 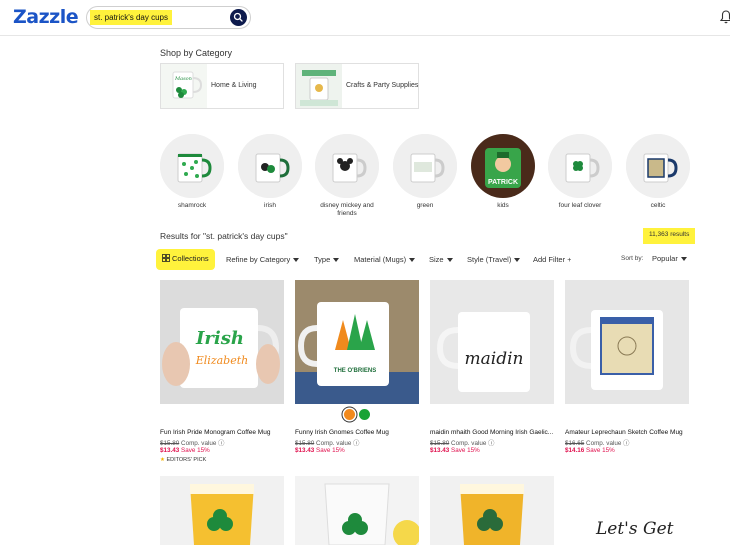 What do you see at coordinates (658, 205) in the screenshot?
I see `round-category-label: celtic` at bounding box center [658, 205].